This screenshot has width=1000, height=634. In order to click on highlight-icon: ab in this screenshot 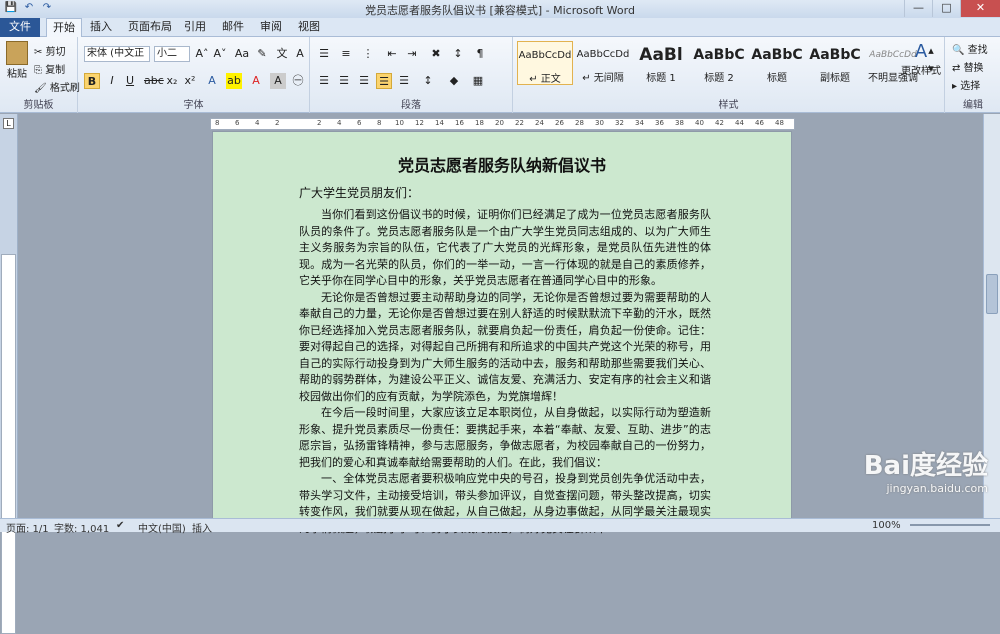, I will do `click(234, 81)`.